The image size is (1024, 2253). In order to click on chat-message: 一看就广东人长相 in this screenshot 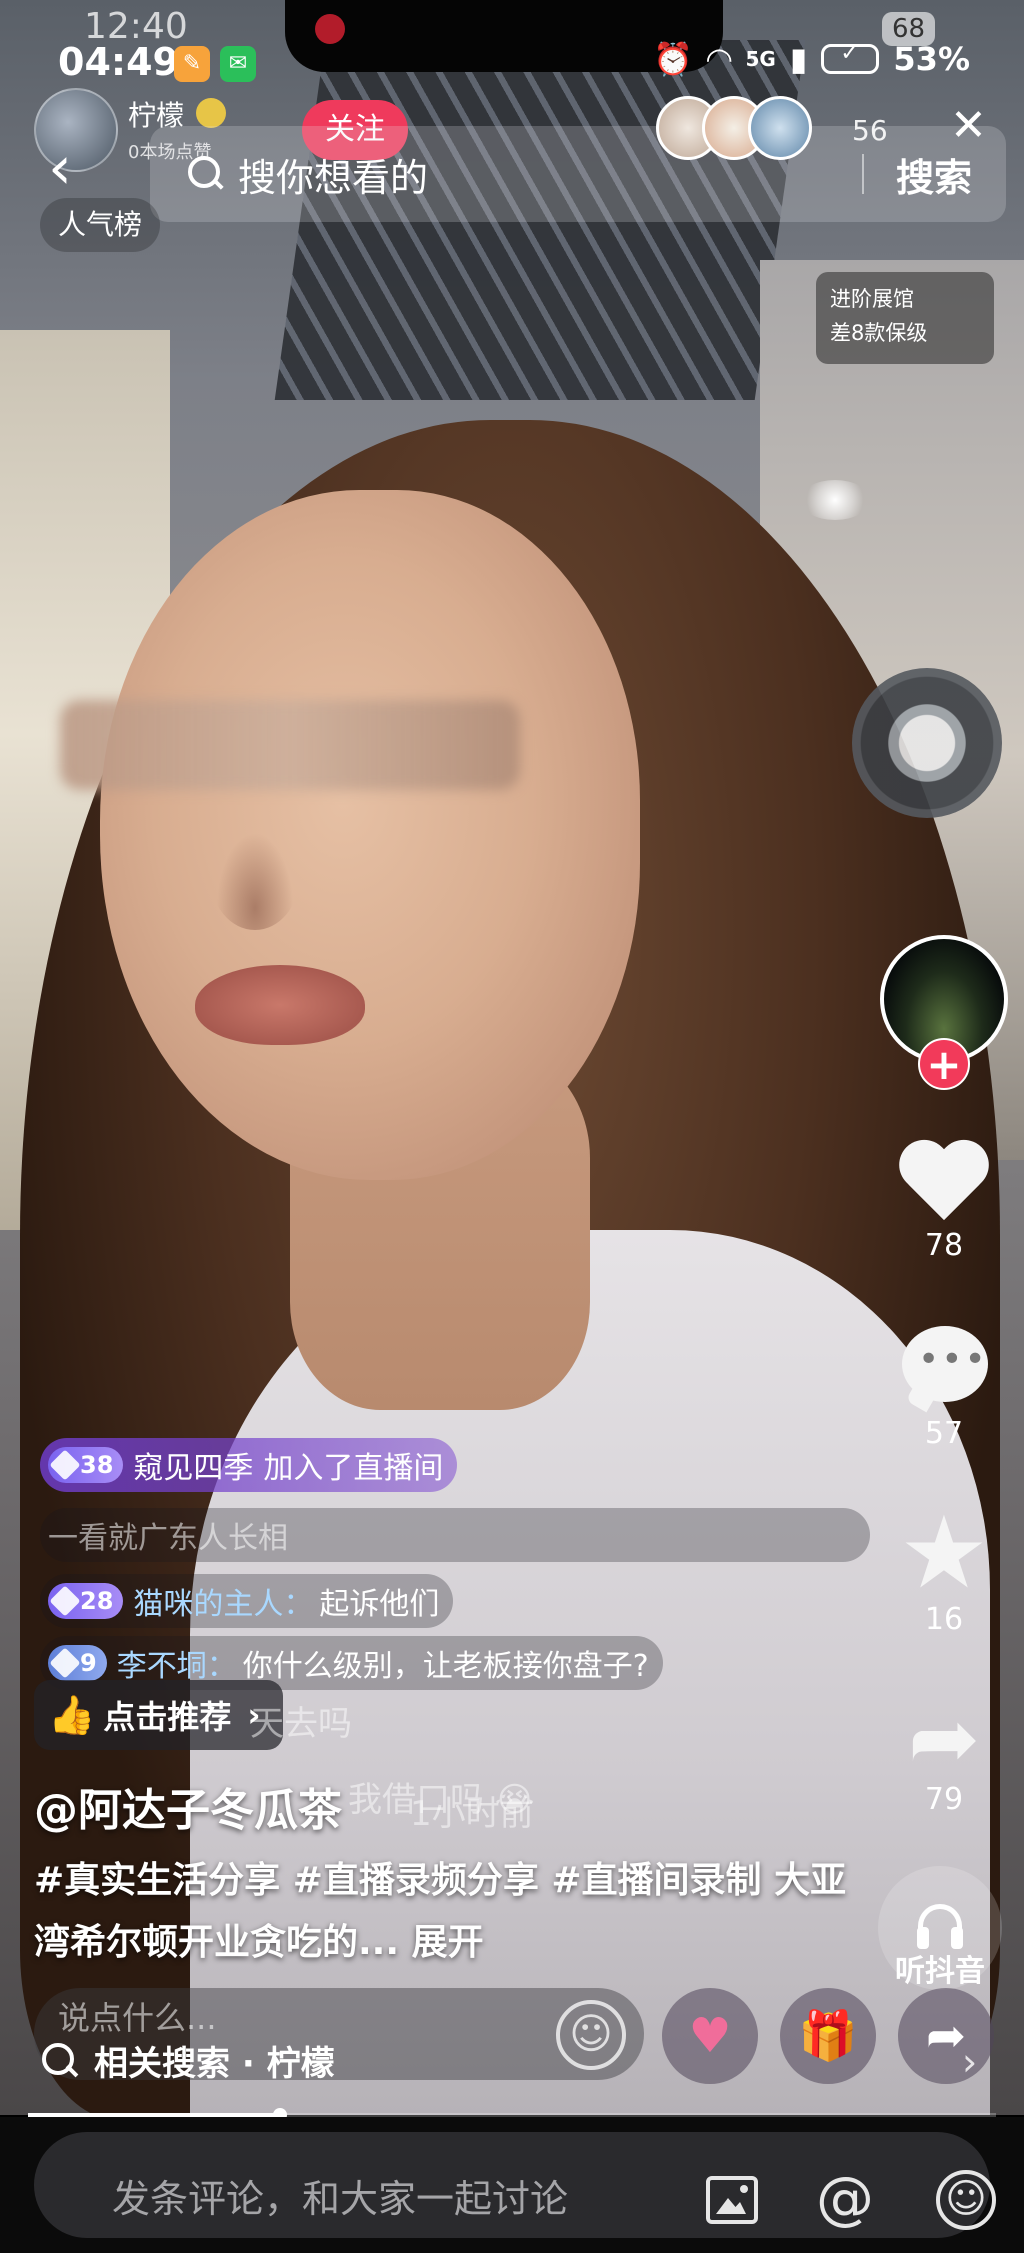, I will do `click(455, 1535)`.